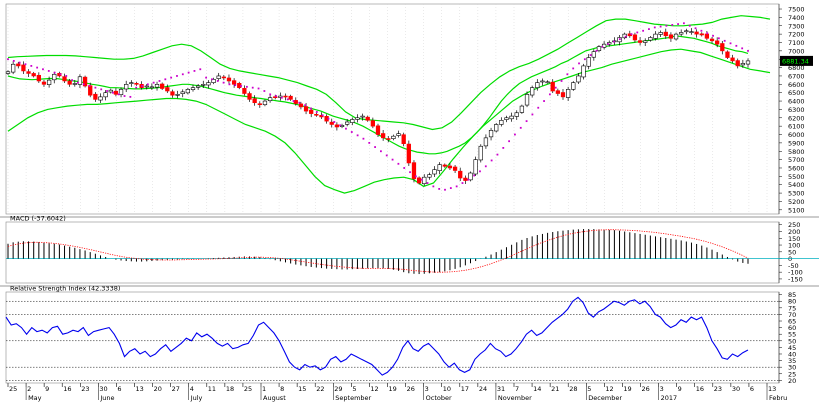  What do you see at coordinates (796, 85) in the screenshot?
I see `price-y-tick-label: 6600` at bounding box center [796, 85].